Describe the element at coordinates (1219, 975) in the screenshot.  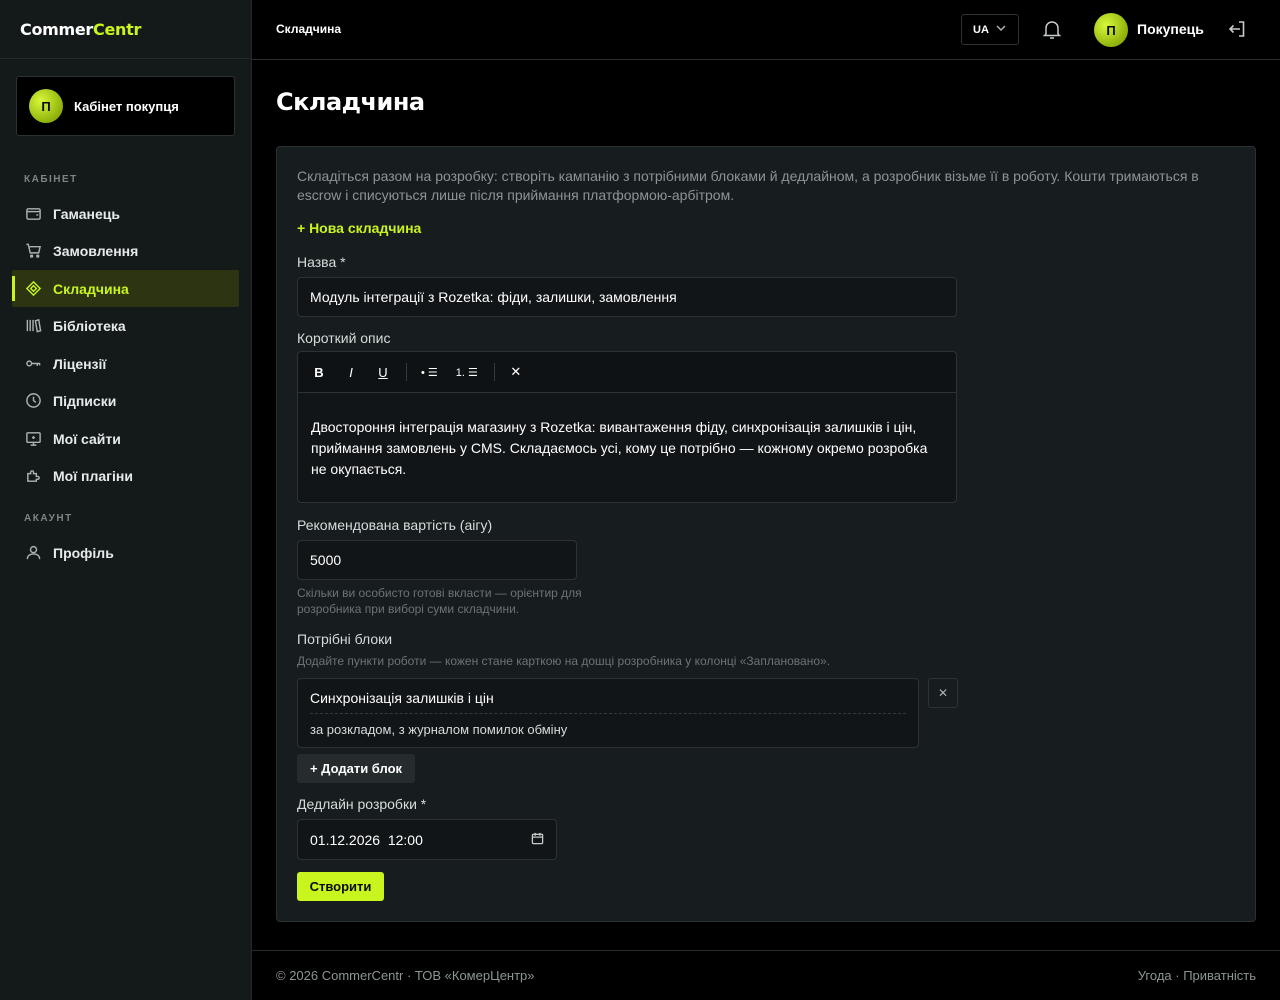
I see `privacy-link: Приватність` at that location.